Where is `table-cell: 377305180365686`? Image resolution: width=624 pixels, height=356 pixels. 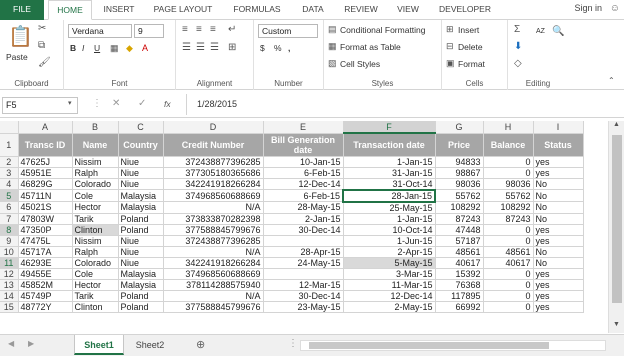 table-cell: 377305180365686 is located at coordinates (213, 173).